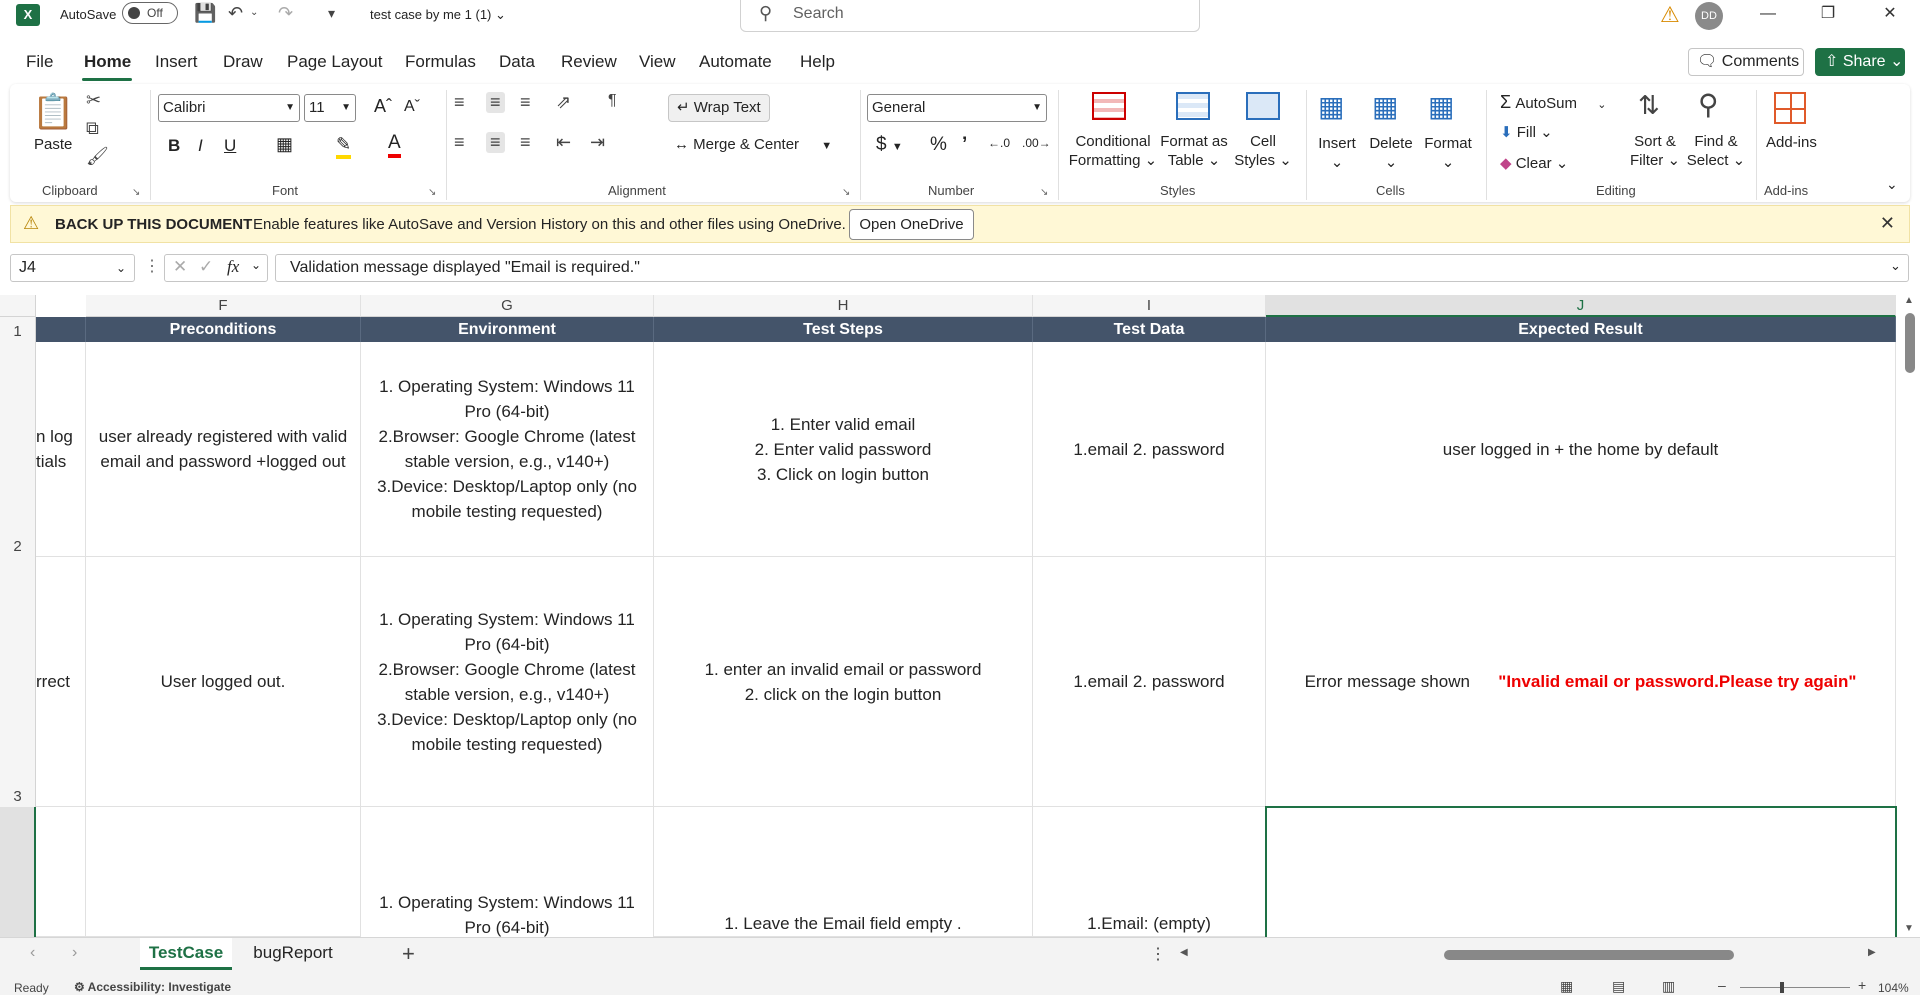  I want to click on column-header-g: G, so click(507, 306).